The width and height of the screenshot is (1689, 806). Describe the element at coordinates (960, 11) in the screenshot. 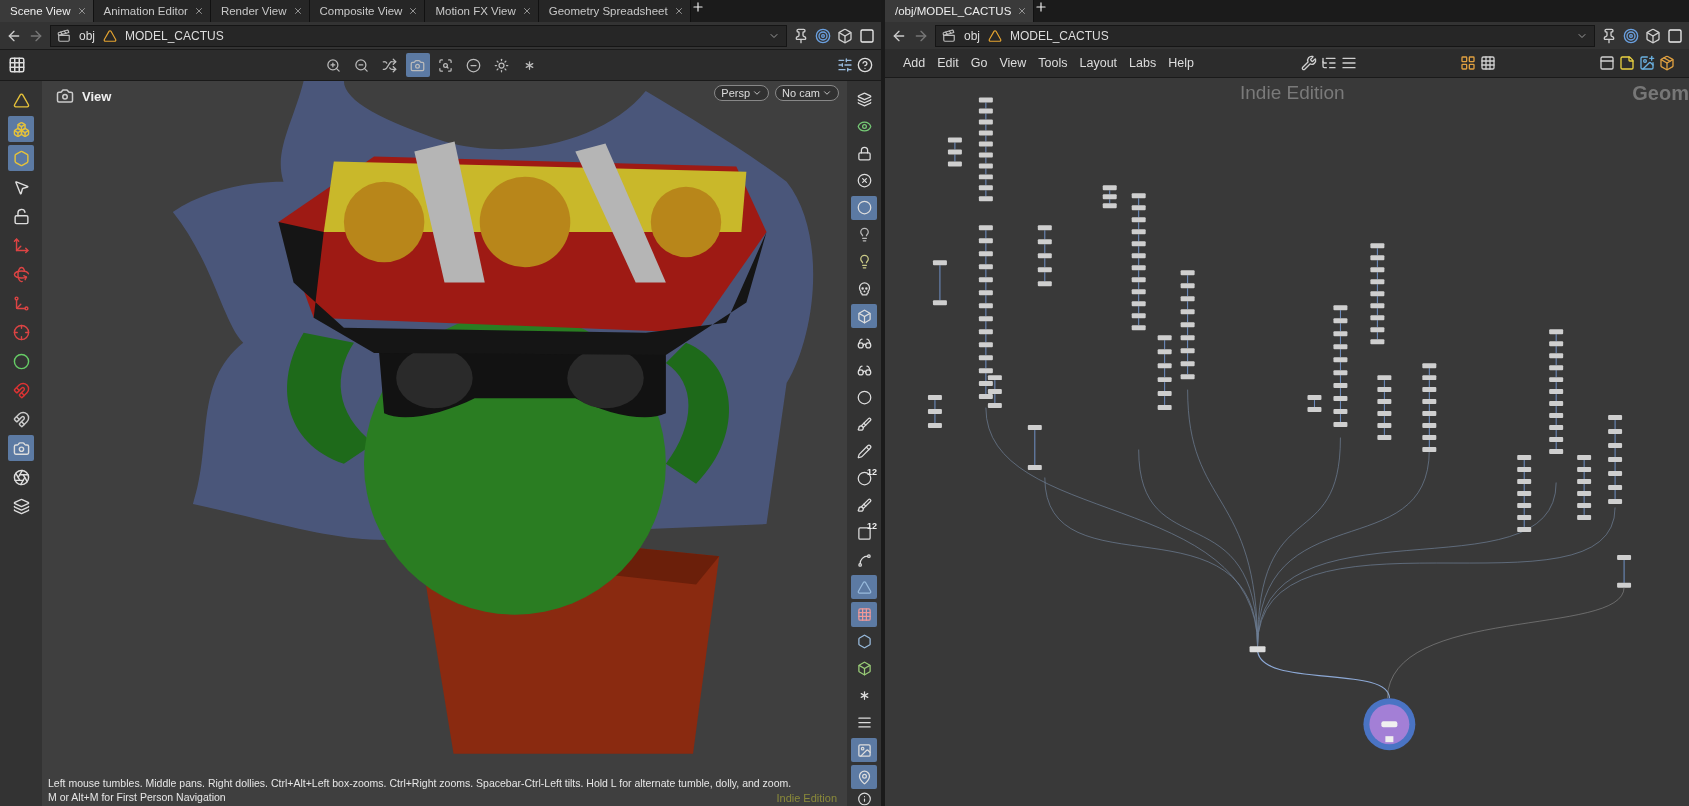

I see `pane-tab: /obj/MODEL_CACTUS` at that location.